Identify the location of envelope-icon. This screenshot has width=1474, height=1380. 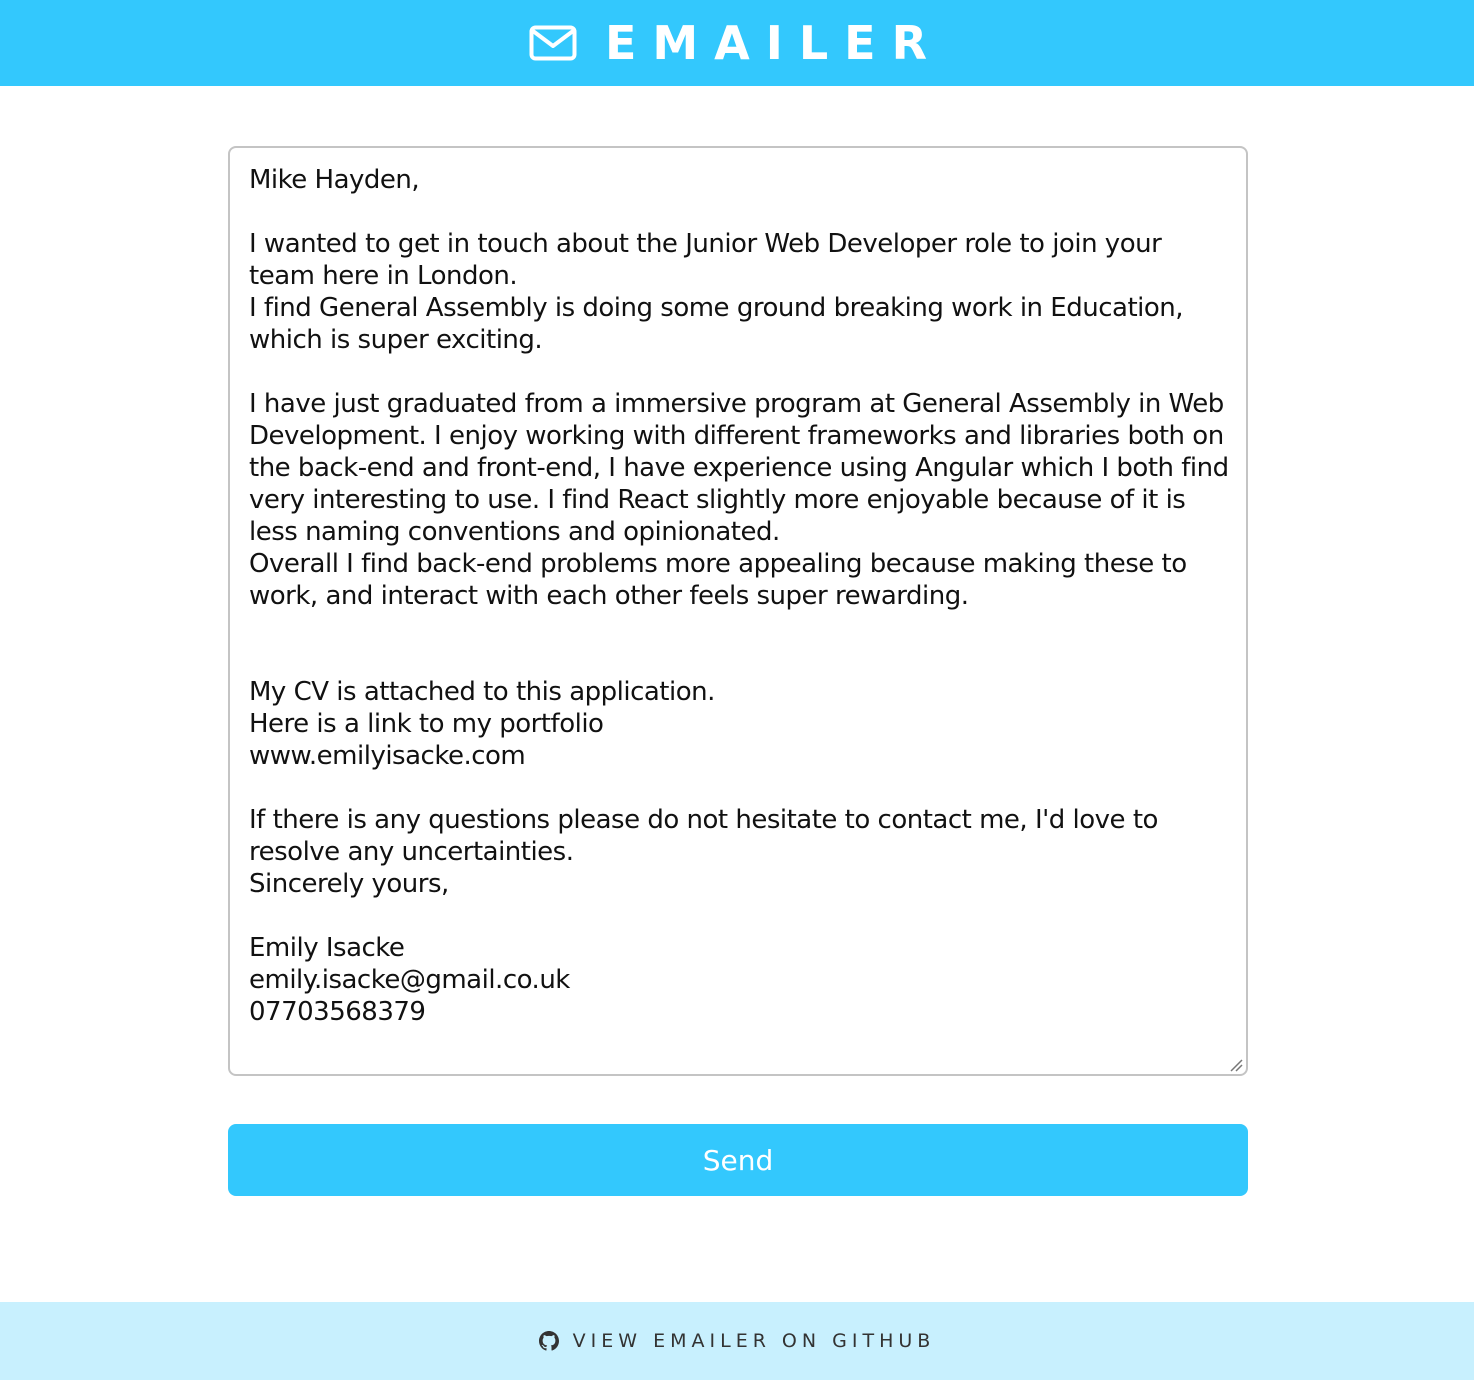
(553, 43).